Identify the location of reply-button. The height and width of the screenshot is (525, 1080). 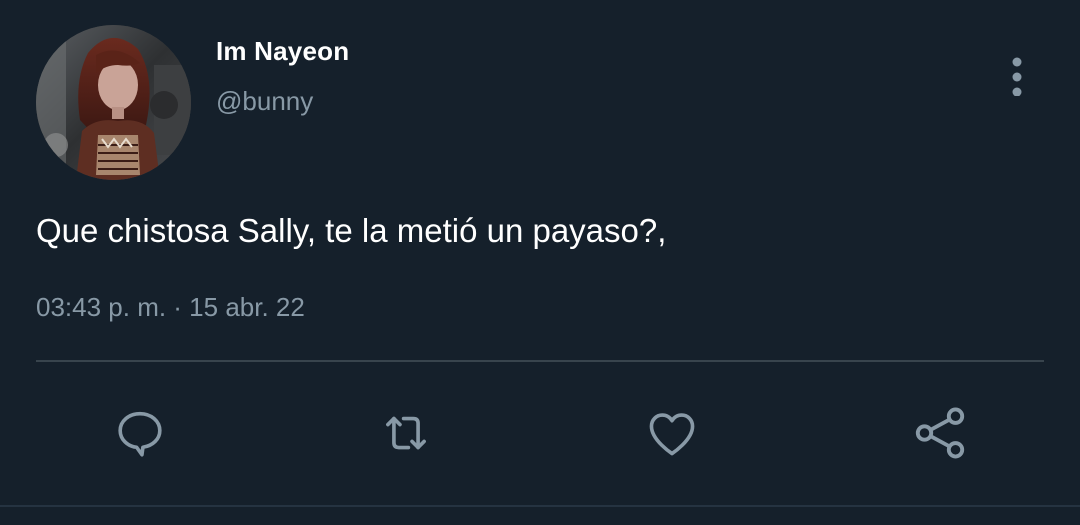
(140, 433).